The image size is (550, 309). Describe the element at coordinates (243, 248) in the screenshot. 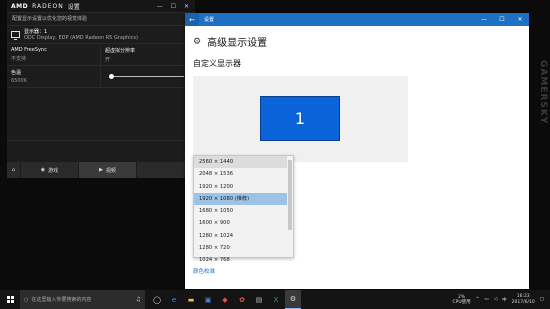

I see `resolution-option: 1280 × 720` at that location.